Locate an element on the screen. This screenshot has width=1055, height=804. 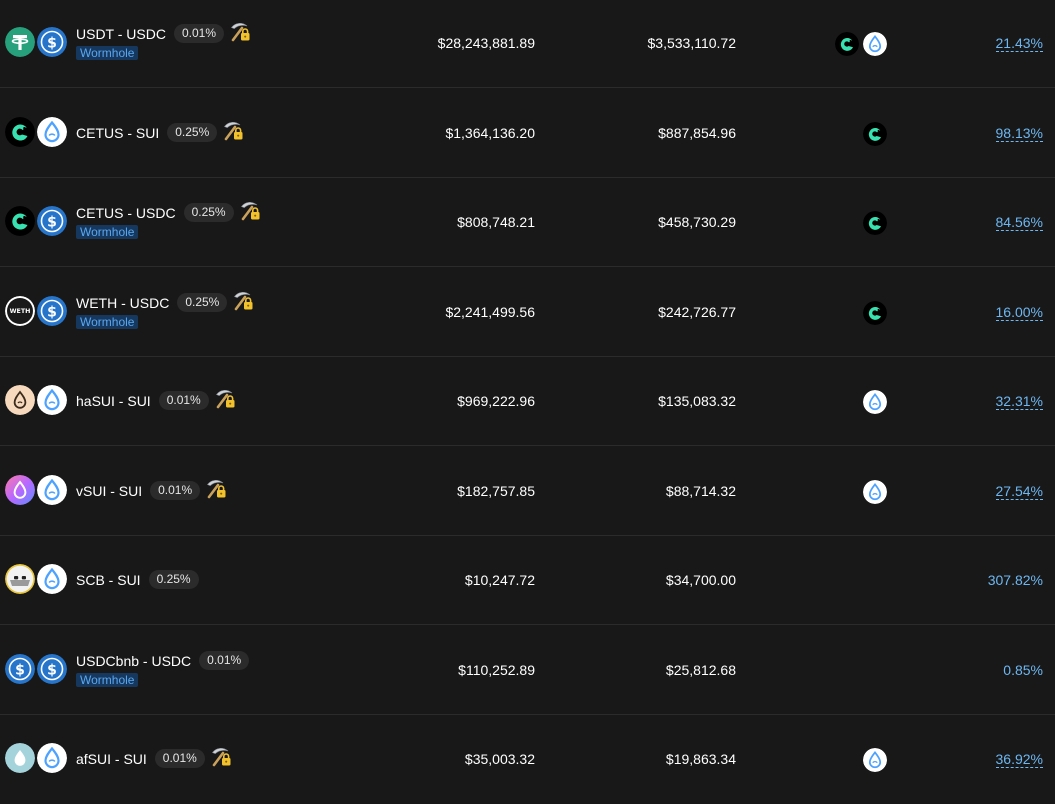
pair-name: SCB - SUI is located at coordinates (108, 580).